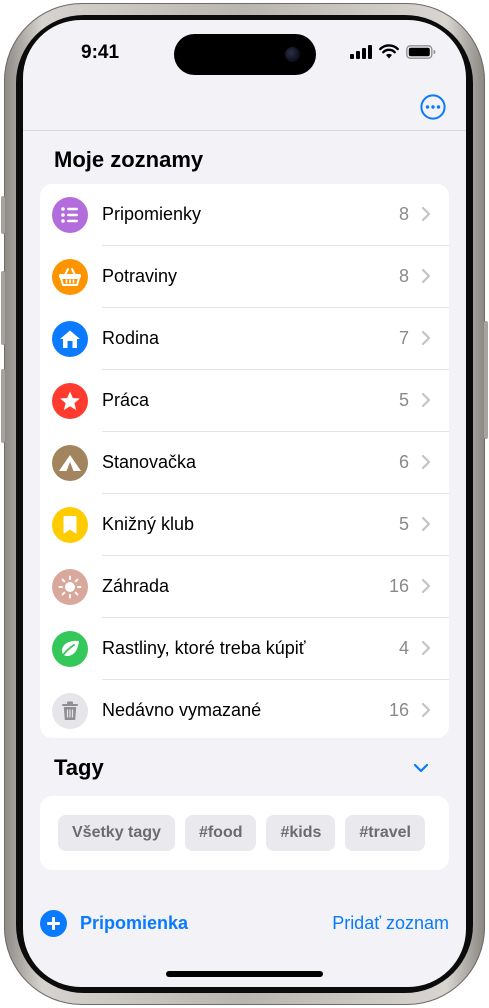  What do you see at coordinates (70, 587) in the screenshot?
I see `sun-icon` at bounding box center [70, 587].